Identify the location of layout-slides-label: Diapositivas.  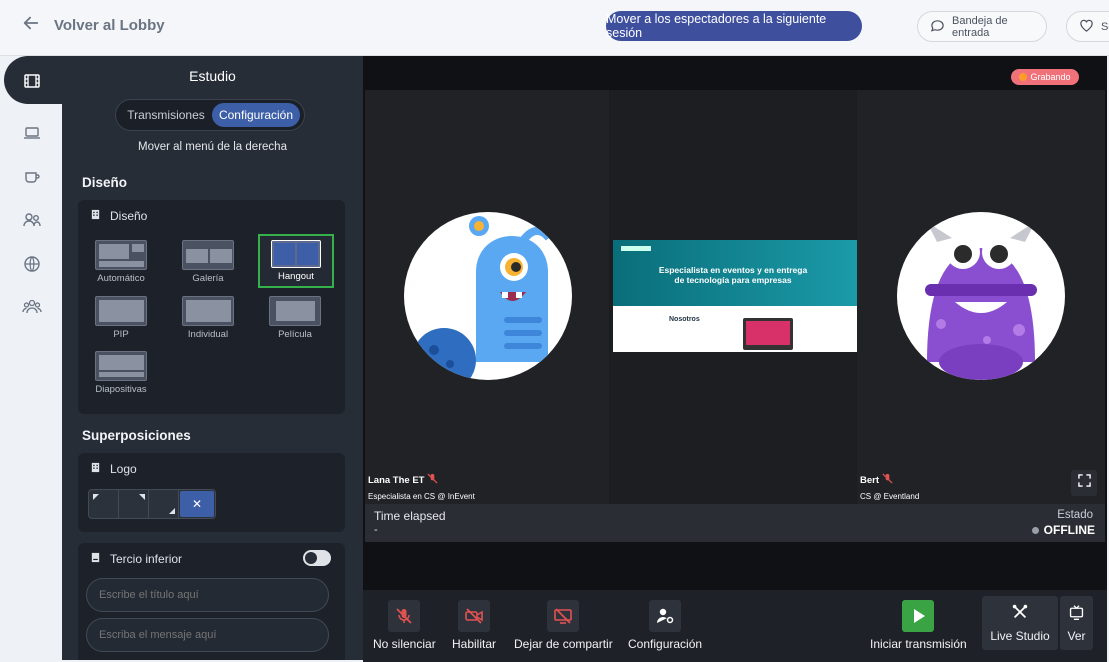
(121, 389).